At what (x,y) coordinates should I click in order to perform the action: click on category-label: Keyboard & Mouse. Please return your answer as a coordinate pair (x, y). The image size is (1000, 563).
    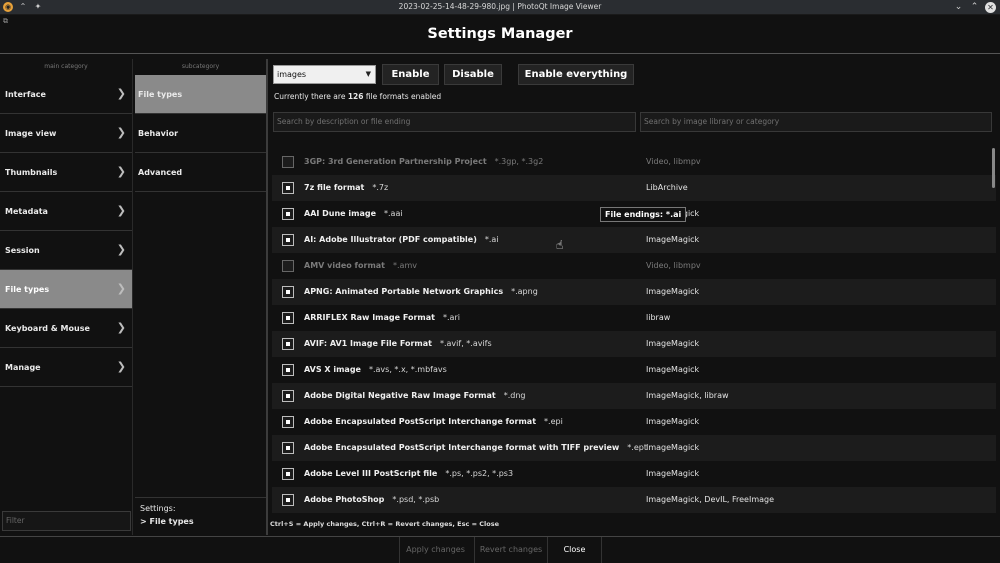
    Looking at the image, I should click on (47, 328).